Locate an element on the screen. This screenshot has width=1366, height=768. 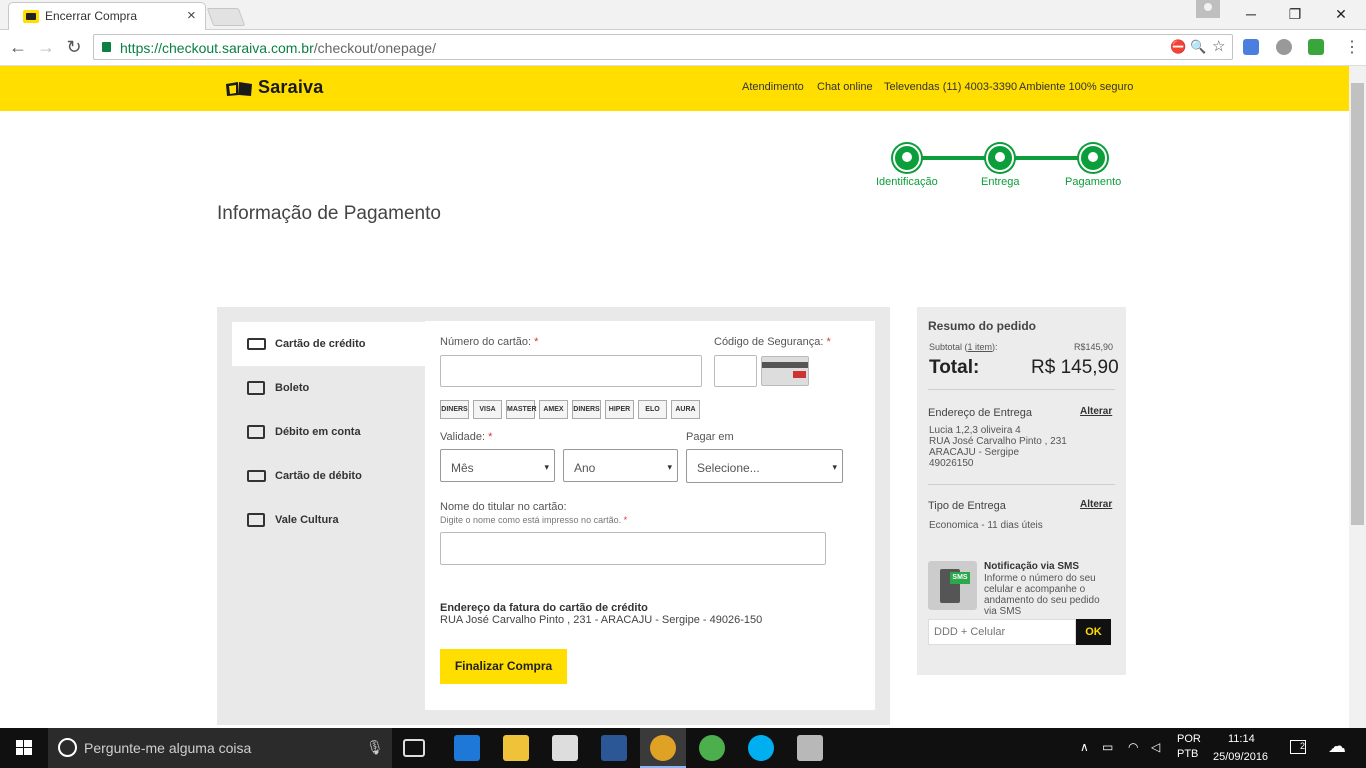
forward-icon: → is located at coordinates (46, 47).